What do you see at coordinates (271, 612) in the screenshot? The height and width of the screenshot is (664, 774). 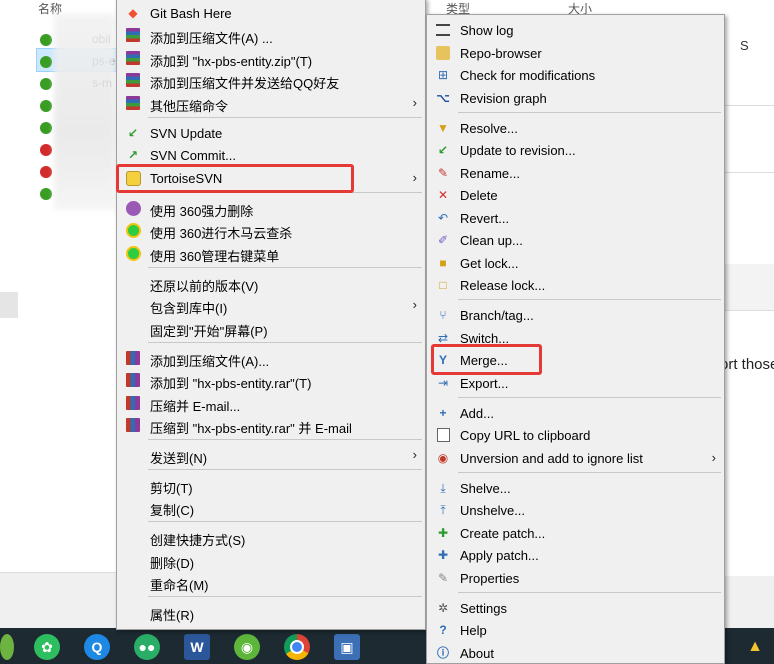 I see `menu-item-properties: 属性(R)` at bounding box center [271, 612].